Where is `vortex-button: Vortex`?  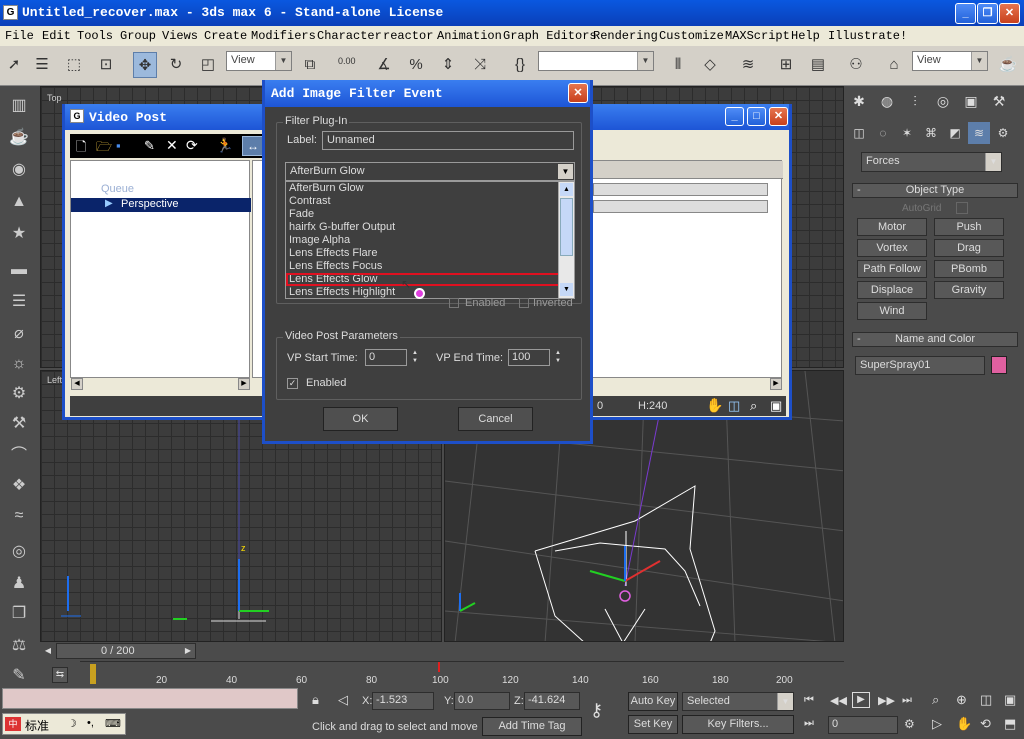 vortex-button: Vortex is located at coordinates (892, 248).